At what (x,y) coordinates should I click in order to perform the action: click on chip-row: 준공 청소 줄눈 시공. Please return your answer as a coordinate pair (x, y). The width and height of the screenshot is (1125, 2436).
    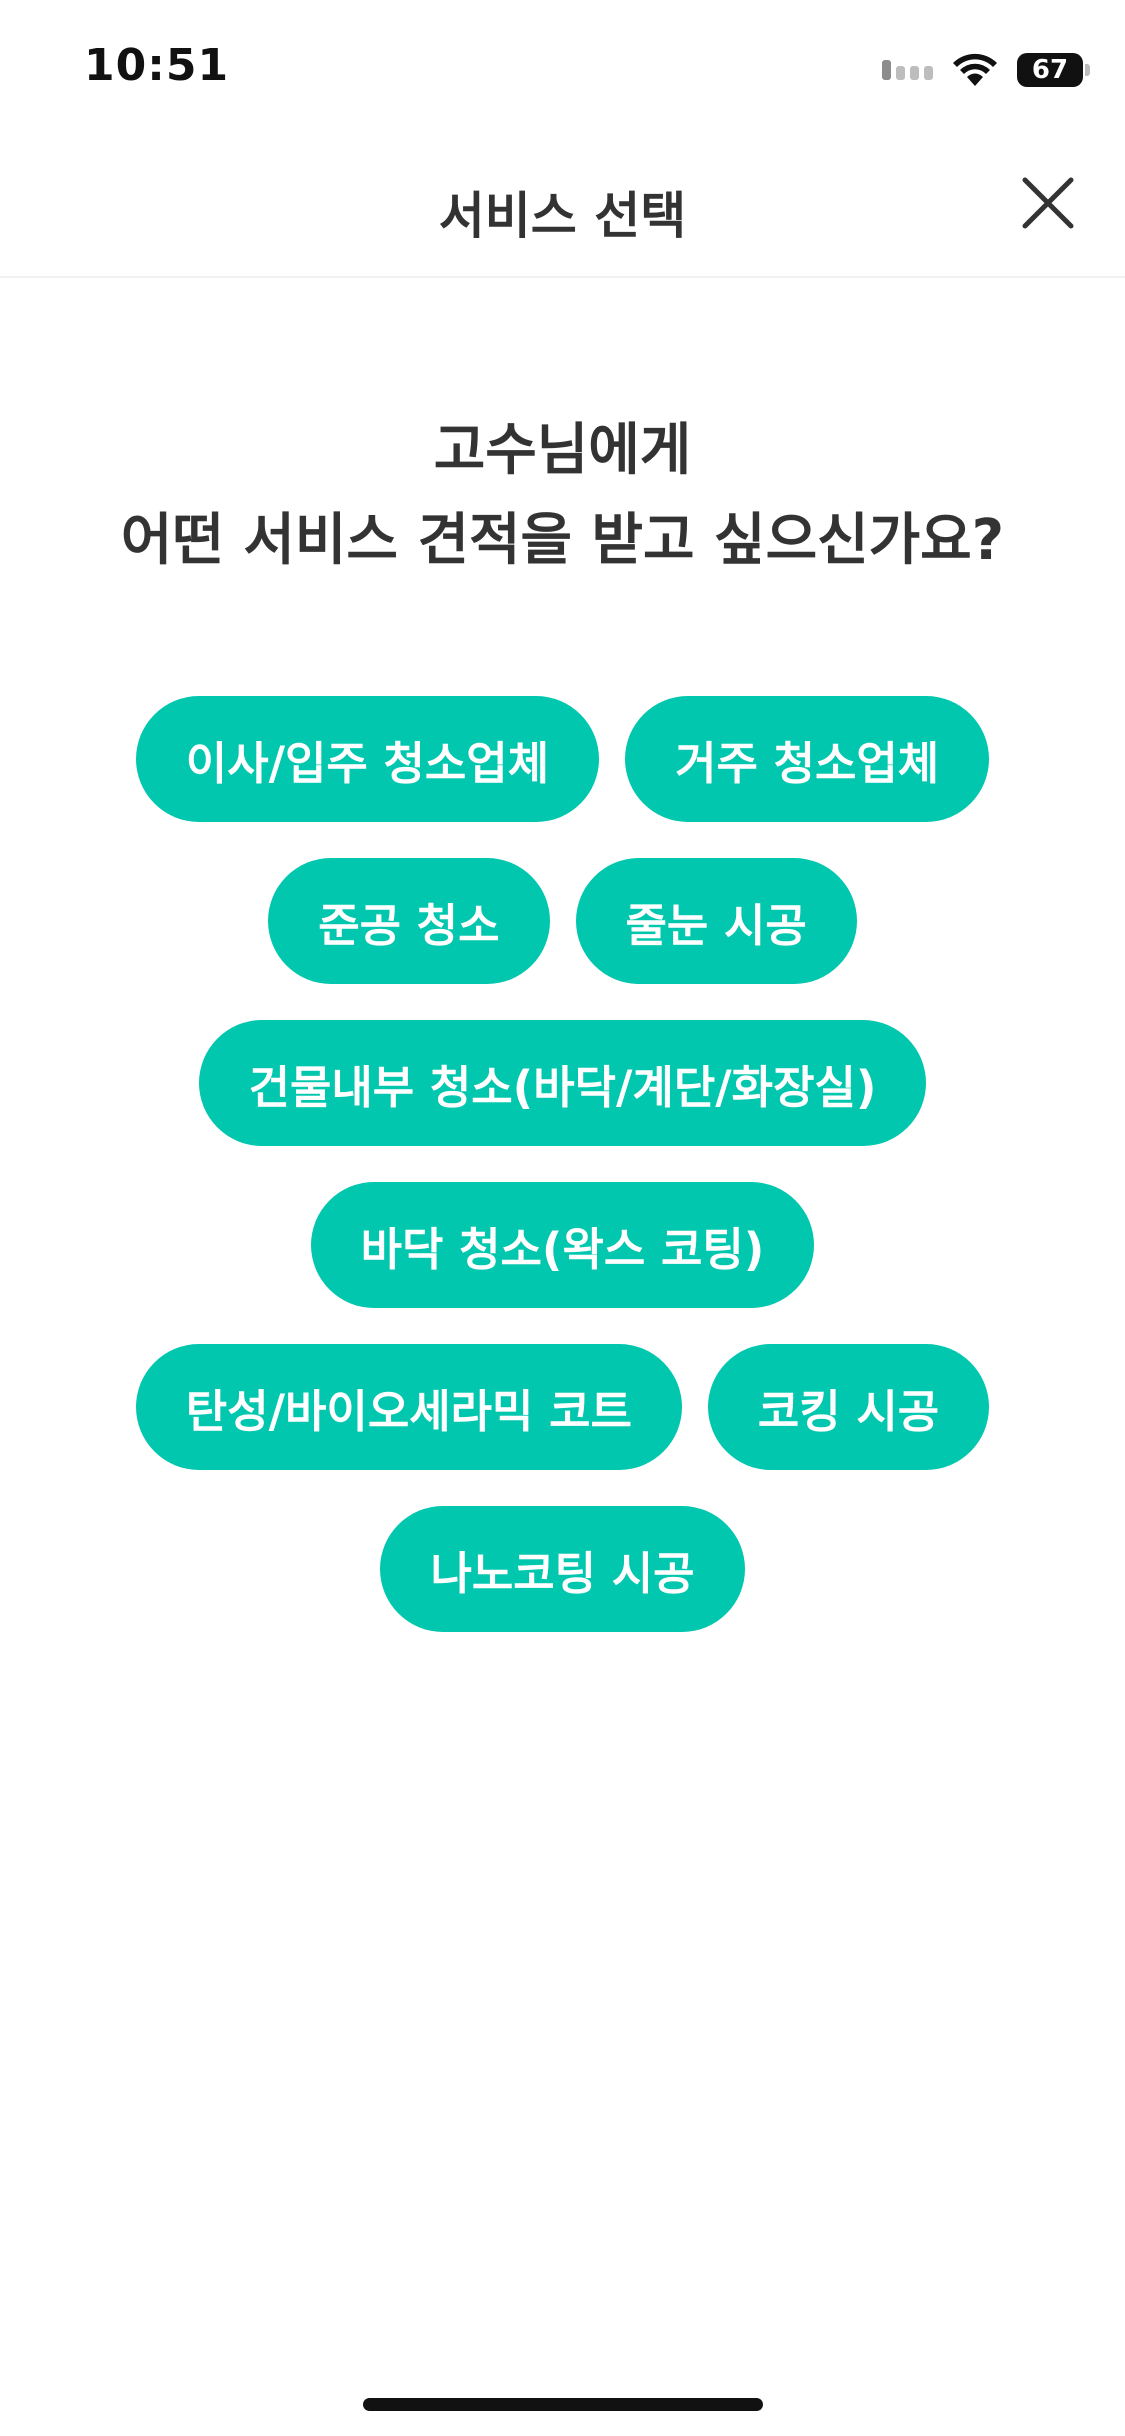
    Looking at the image, I should click on (562, 921).